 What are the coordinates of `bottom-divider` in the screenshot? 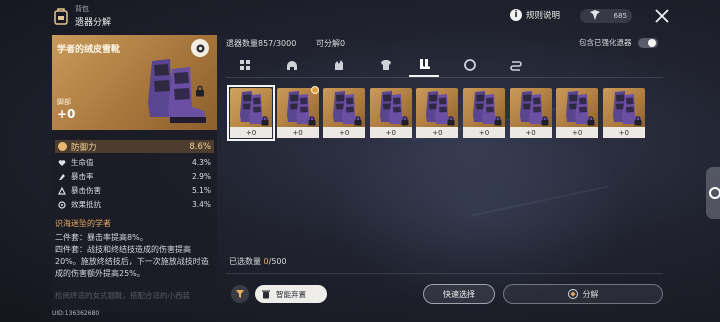 It's located at (444, 273).